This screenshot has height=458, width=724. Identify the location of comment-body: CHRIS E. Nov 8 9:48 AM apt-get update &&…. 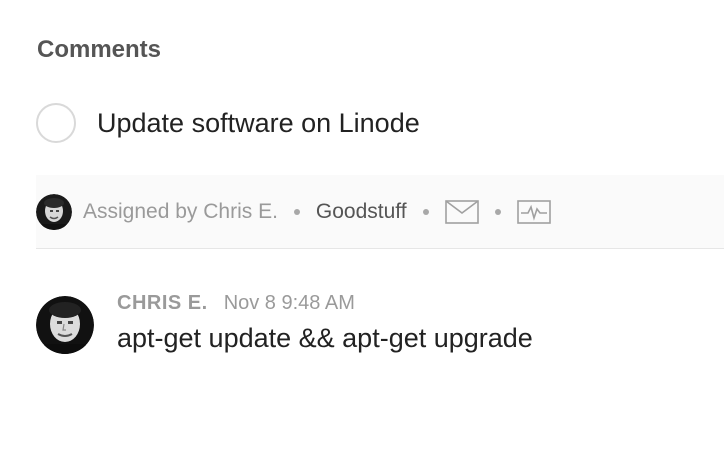
(325, 323).